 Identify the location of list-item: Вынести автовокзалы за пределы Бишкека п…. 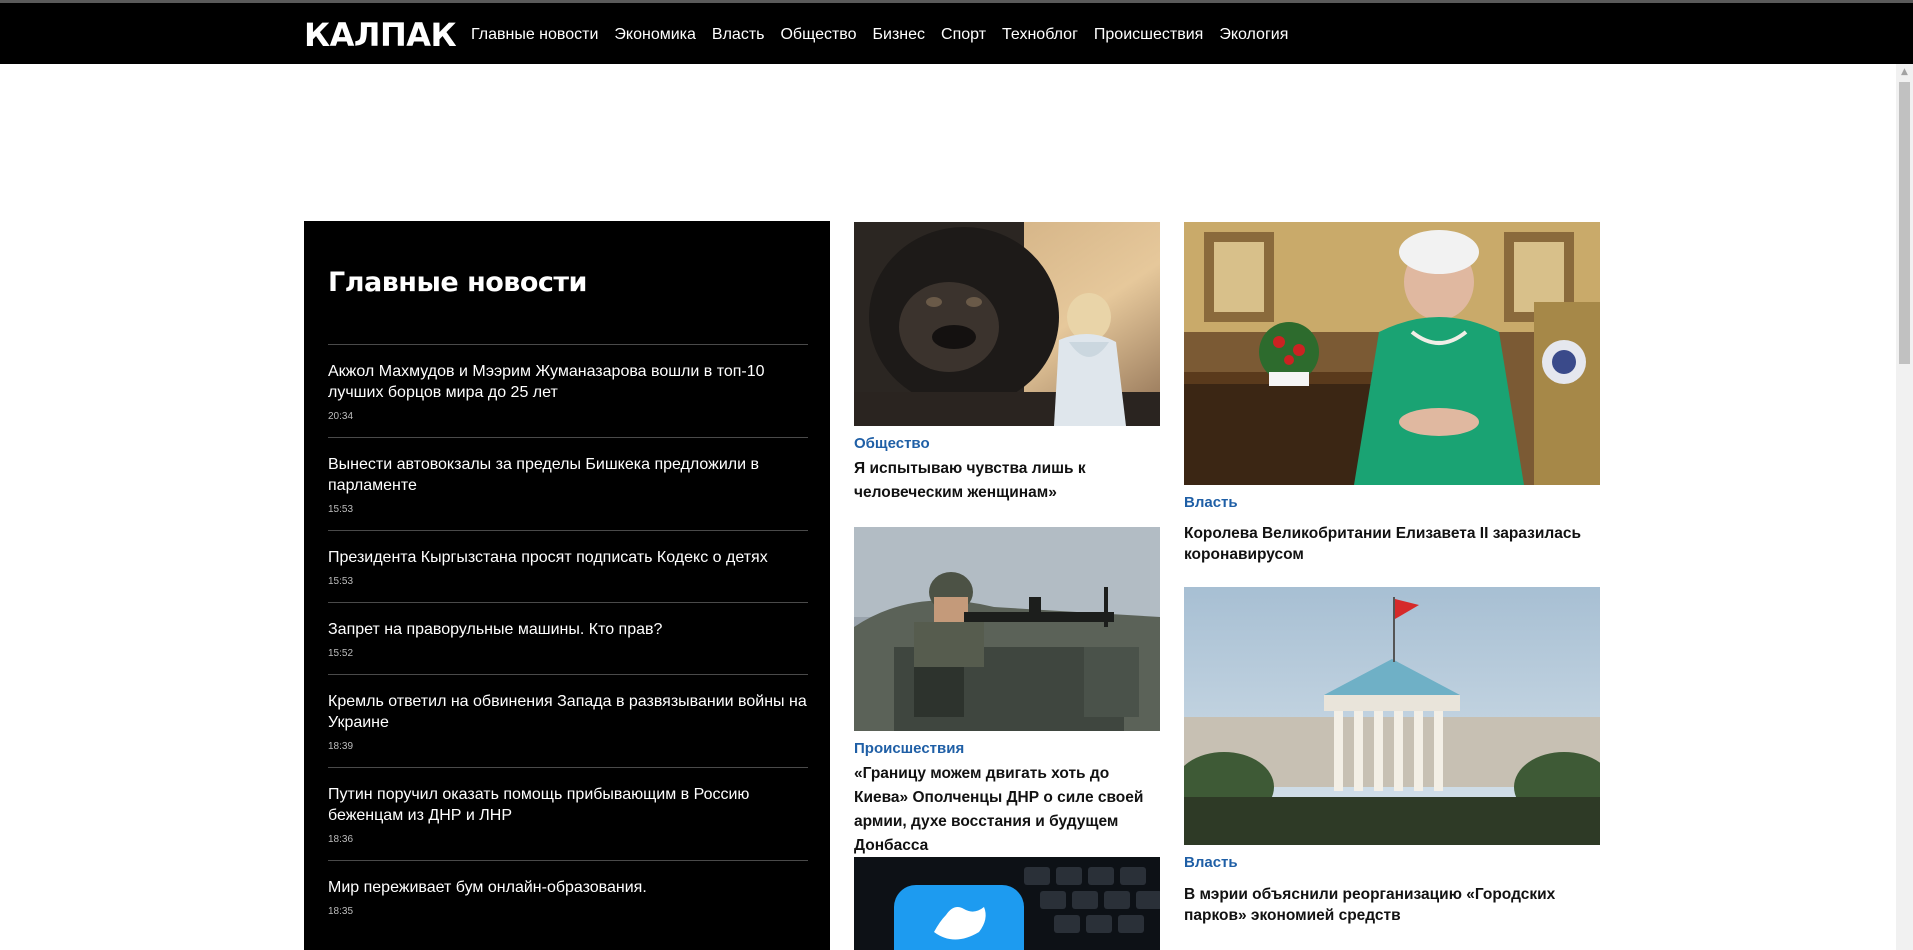
(568, 483).